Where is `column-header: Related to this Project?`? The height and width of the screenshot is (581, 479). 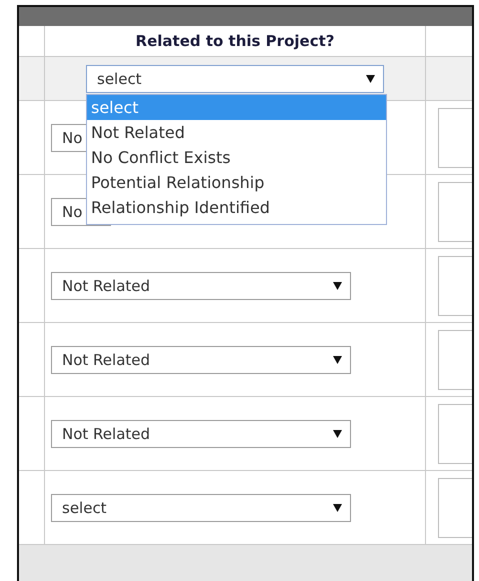 column-header: Related to this Project? is located at coordinates (235, 41).